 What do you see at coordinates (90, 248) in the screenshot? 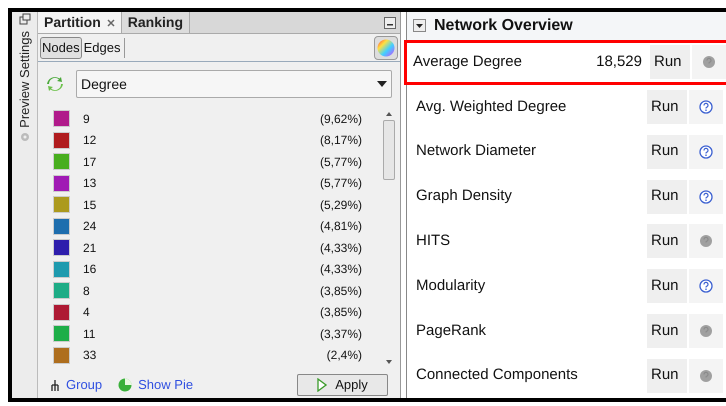
I see `partition-label: 21` at bounding box center [90, 248].